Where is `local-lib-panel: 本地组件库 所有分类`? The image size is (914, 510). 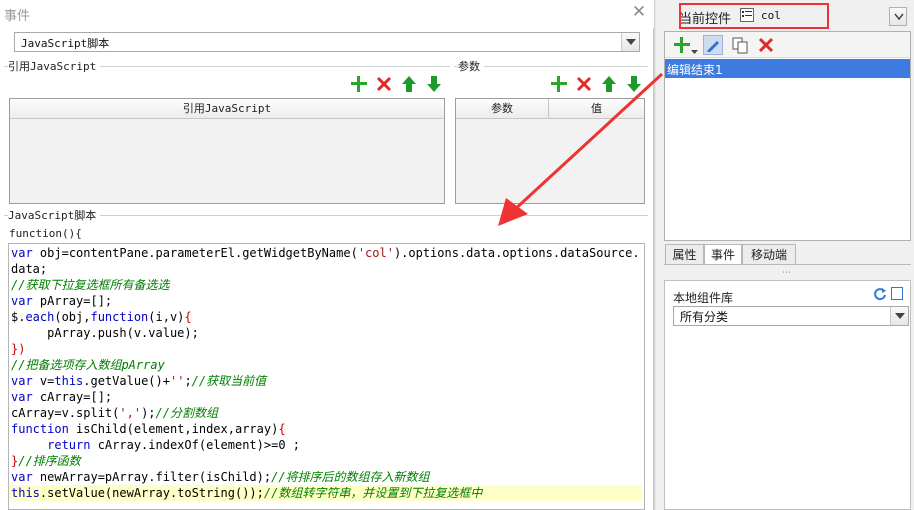
local-lib-panel: 本地组件库 所有分类 is located at coordinates (787, 395).